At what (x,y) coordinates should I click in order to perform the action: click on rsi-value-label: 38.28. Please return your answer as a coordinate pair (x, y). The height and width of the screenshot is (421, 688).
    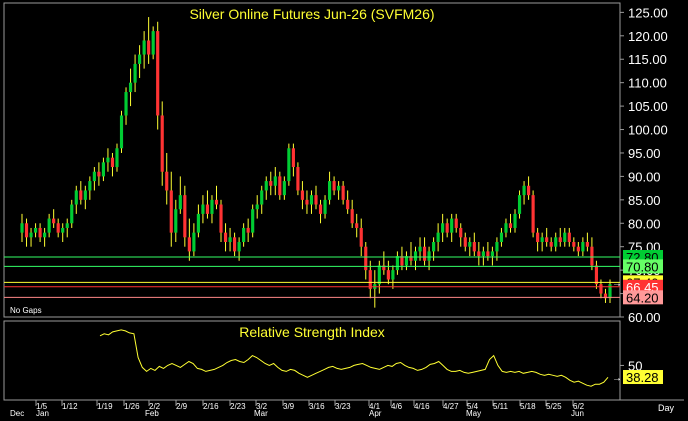
    Looking at the image, I should click on (642, 377).